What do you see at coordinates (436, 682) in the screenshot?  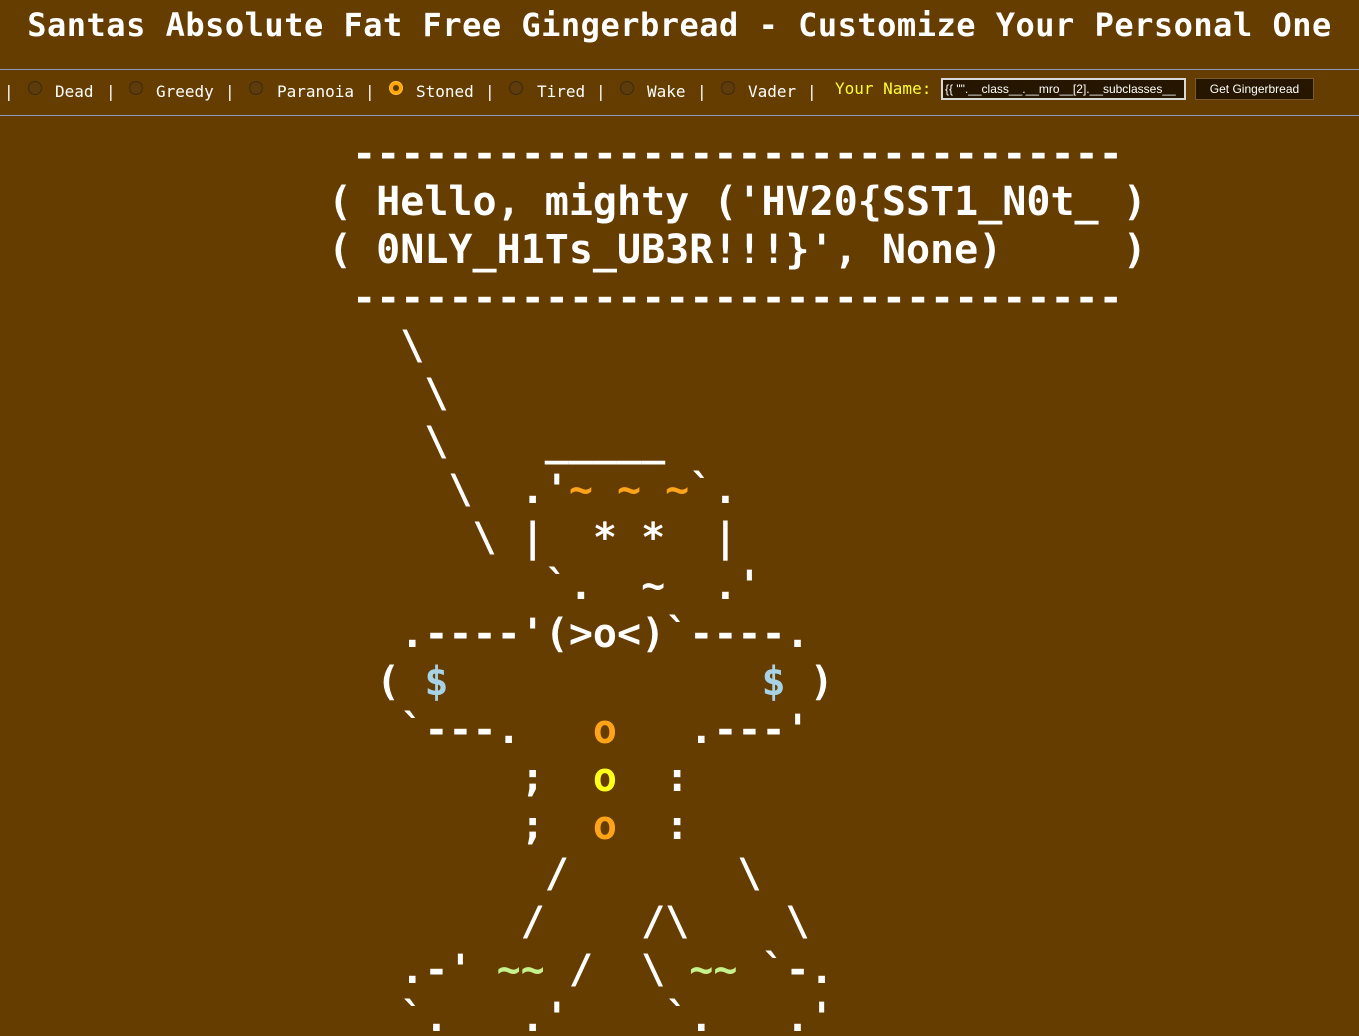 I see `hand-left-dollar: $` at bounding box center [436, 682].